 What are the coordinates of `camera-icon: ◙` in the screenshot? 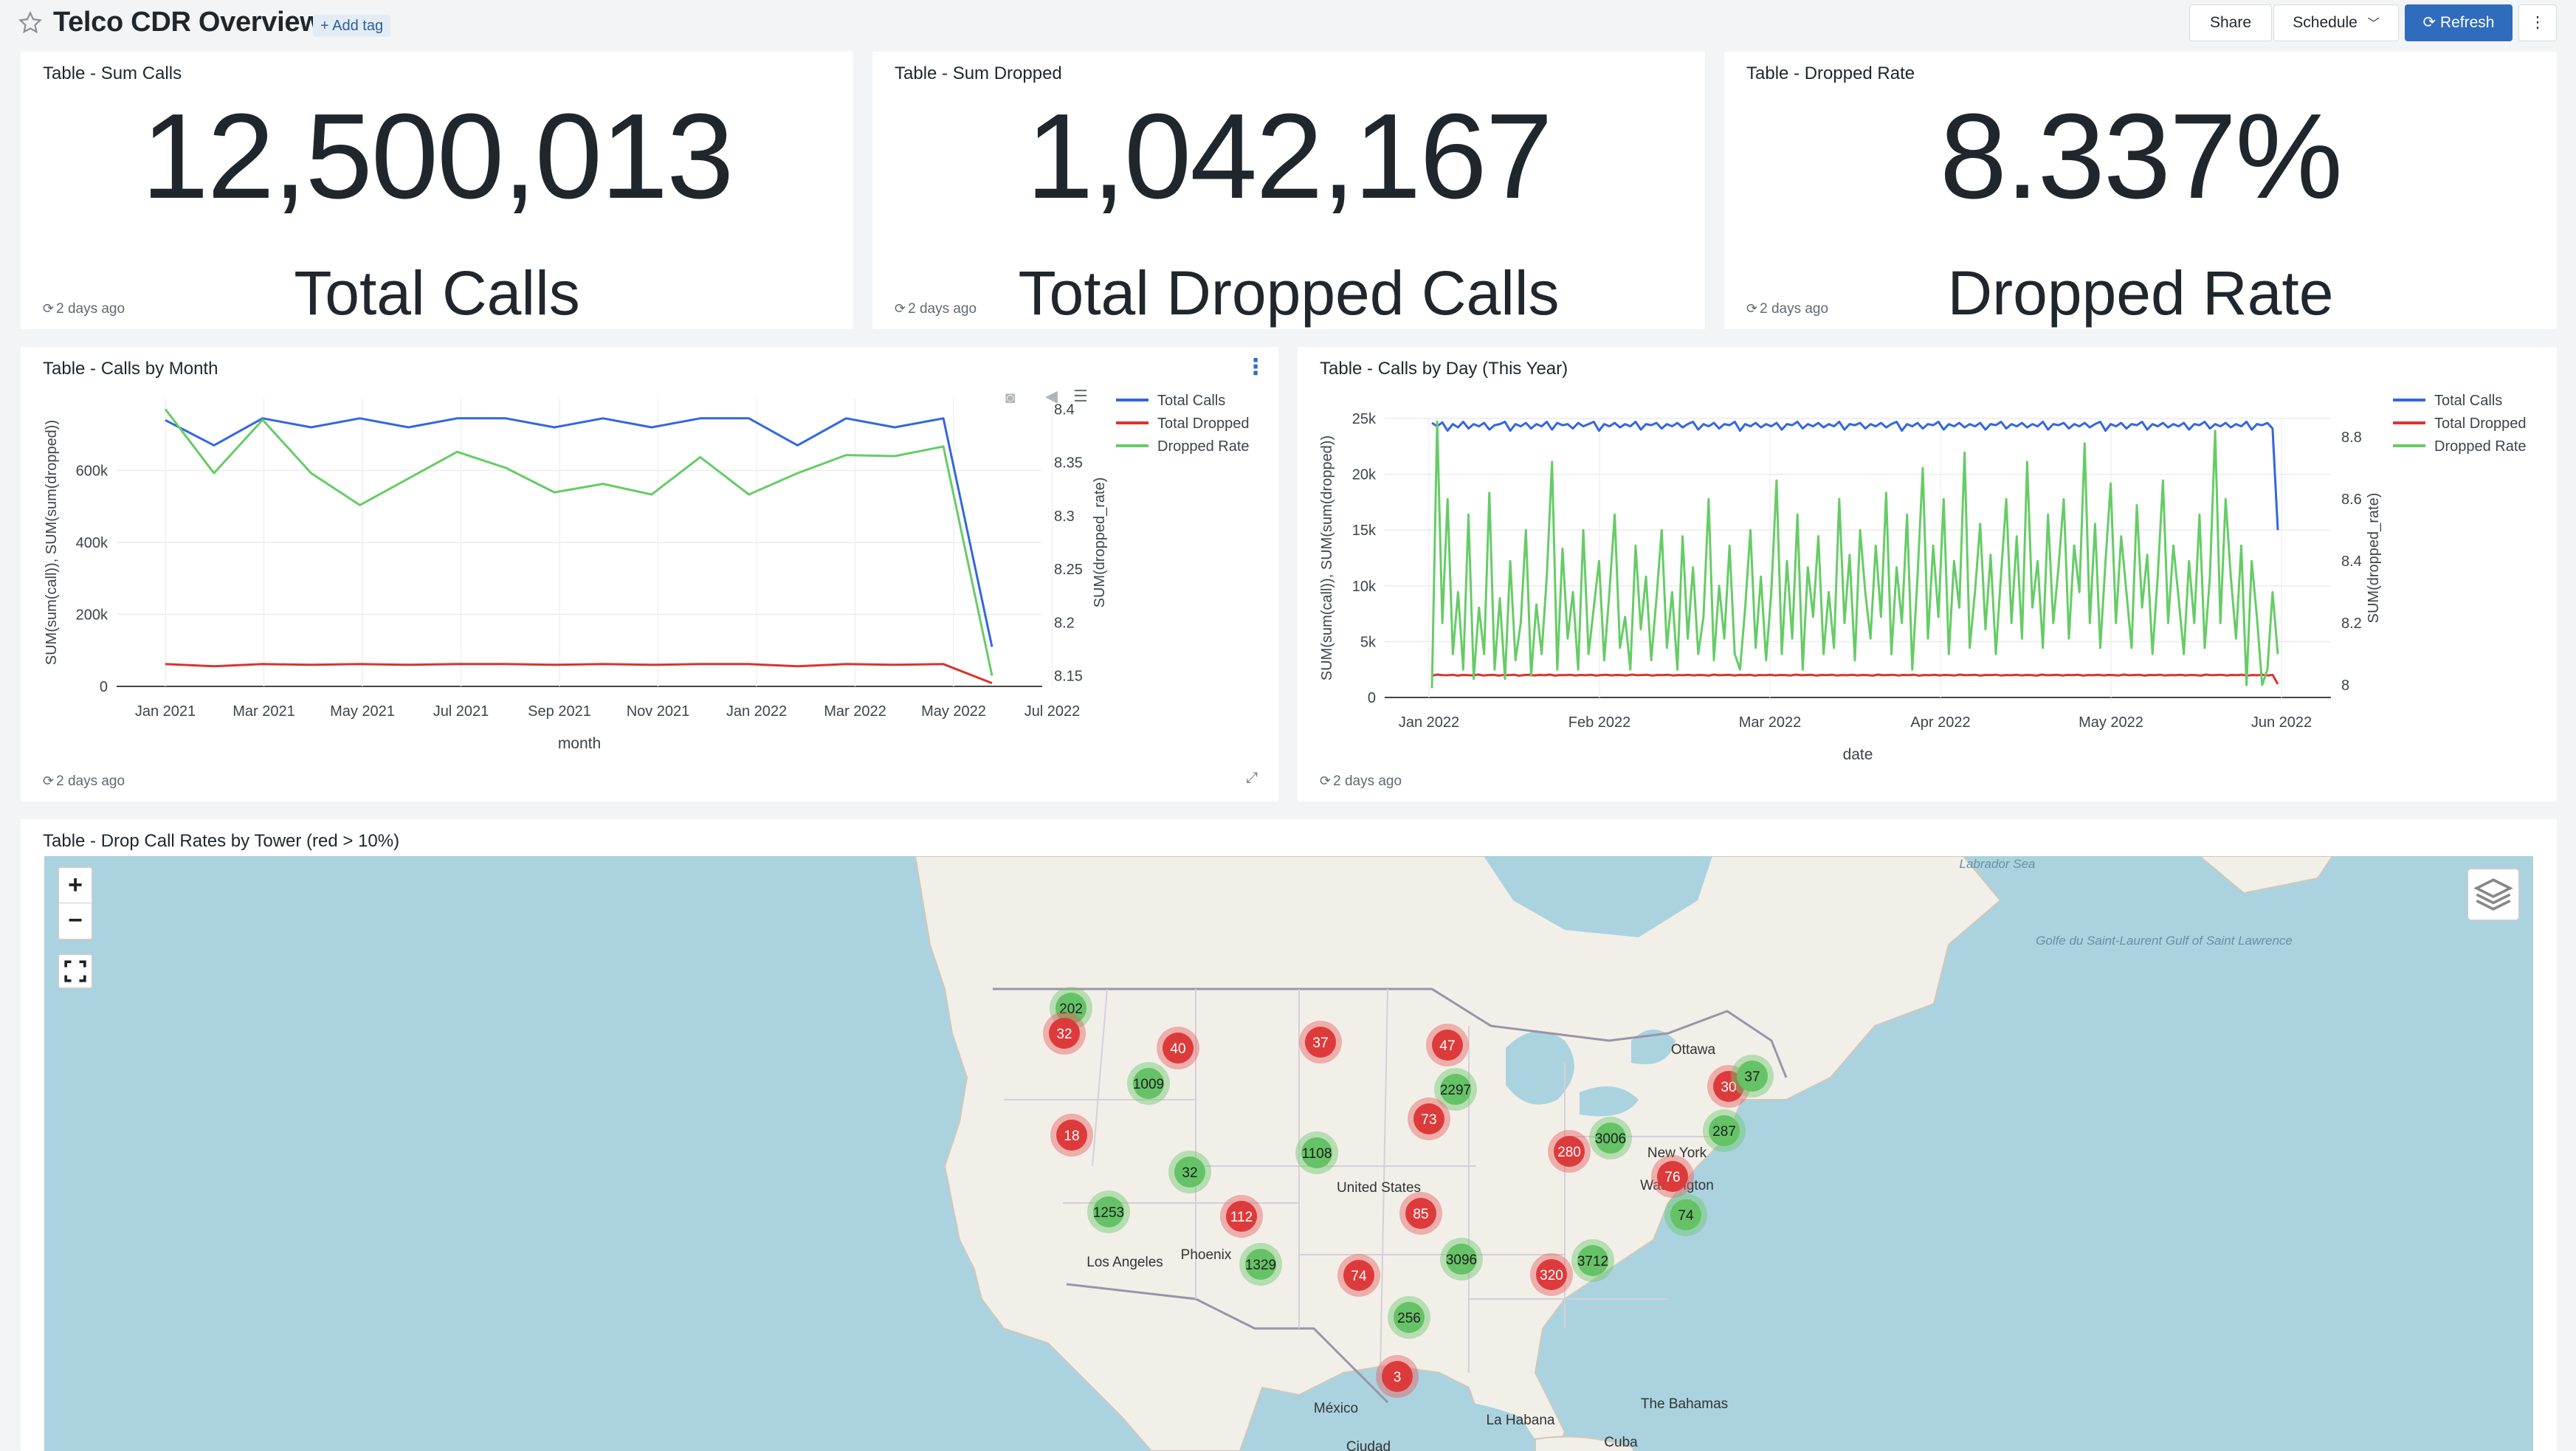 It's located at (1010, 397).